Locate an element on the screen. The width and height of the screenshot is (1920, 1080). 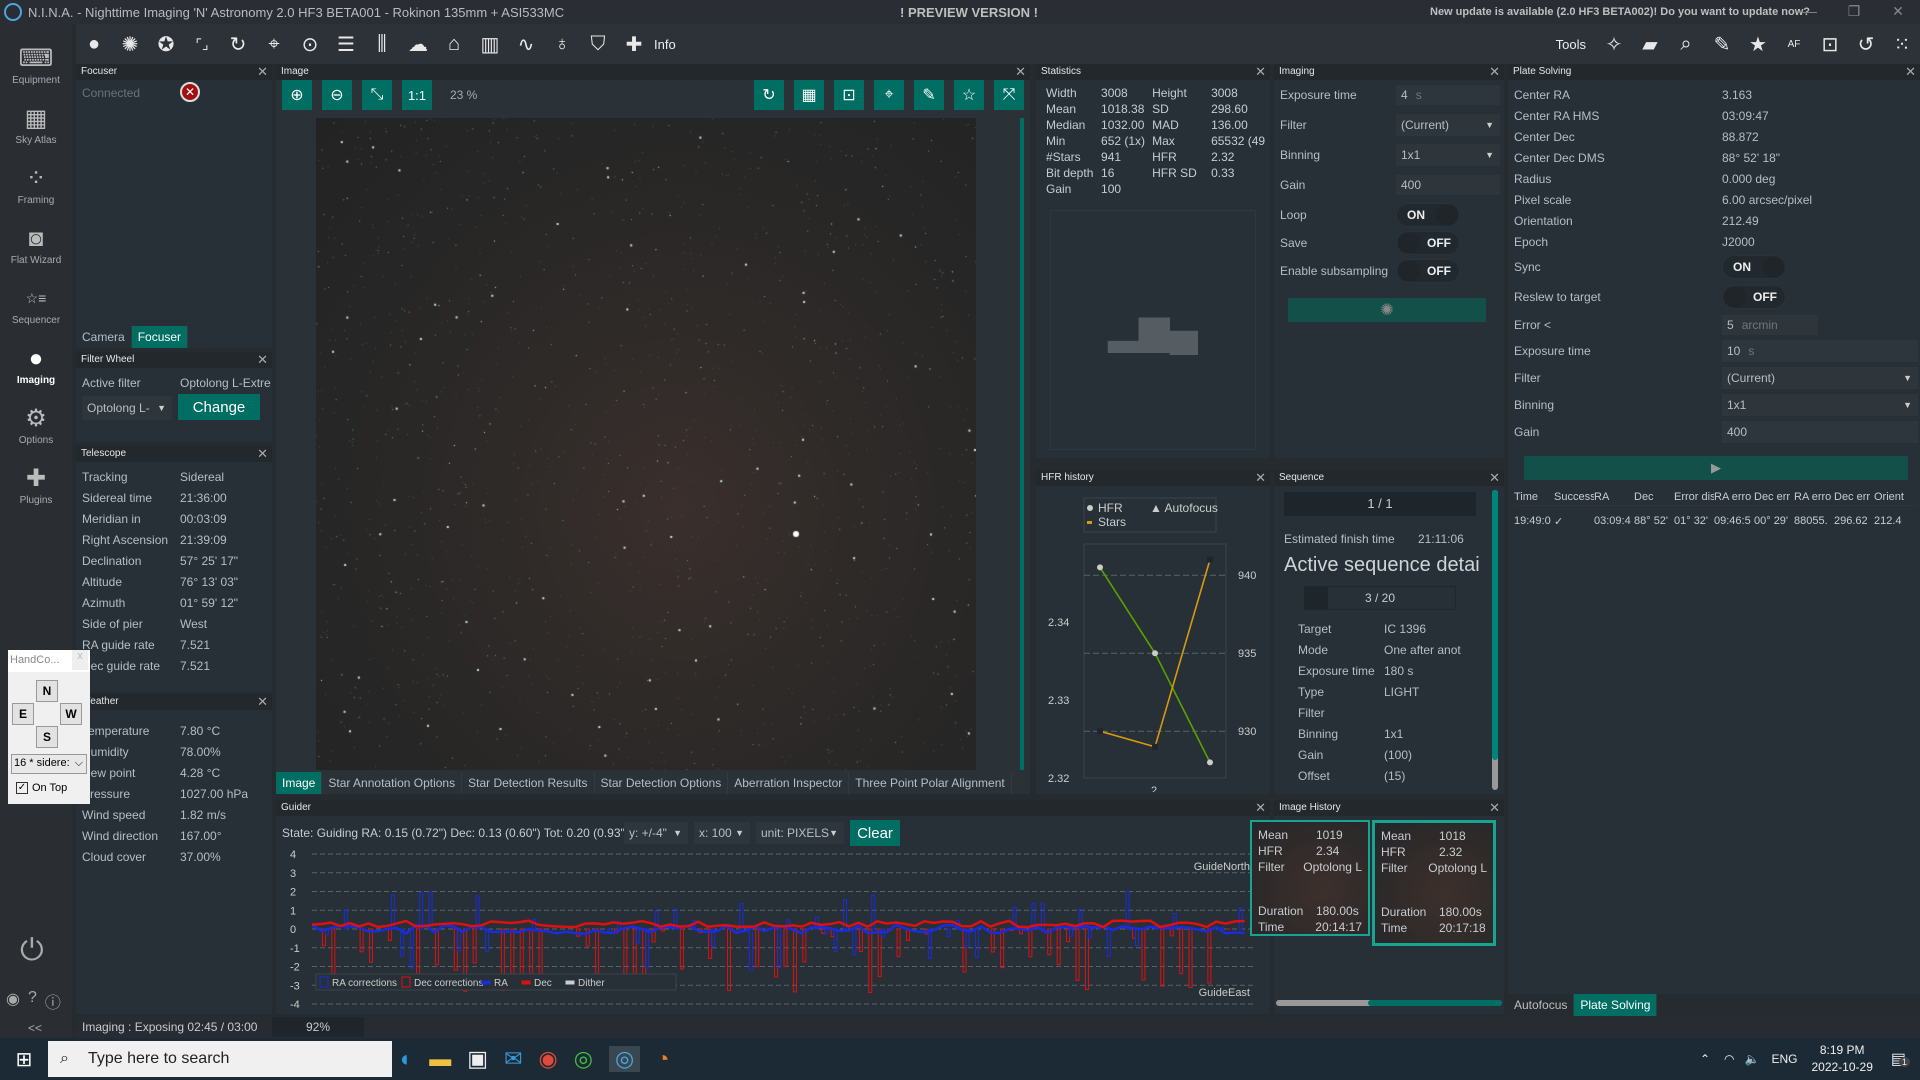
network-icon: ◠ is located at coordinates (1729, 1059).